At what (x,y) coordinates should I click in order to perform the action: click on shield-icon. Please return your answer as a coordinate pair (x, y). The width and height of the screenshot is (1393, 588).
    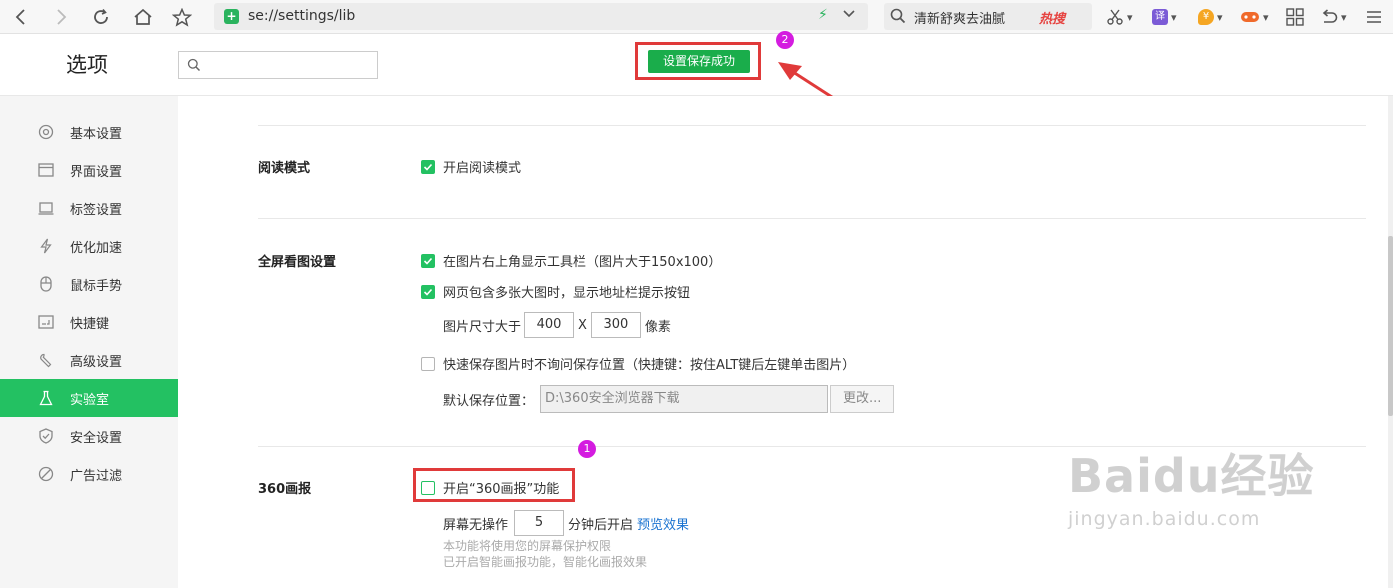
    Looking at the image, I should click on (46, 436).